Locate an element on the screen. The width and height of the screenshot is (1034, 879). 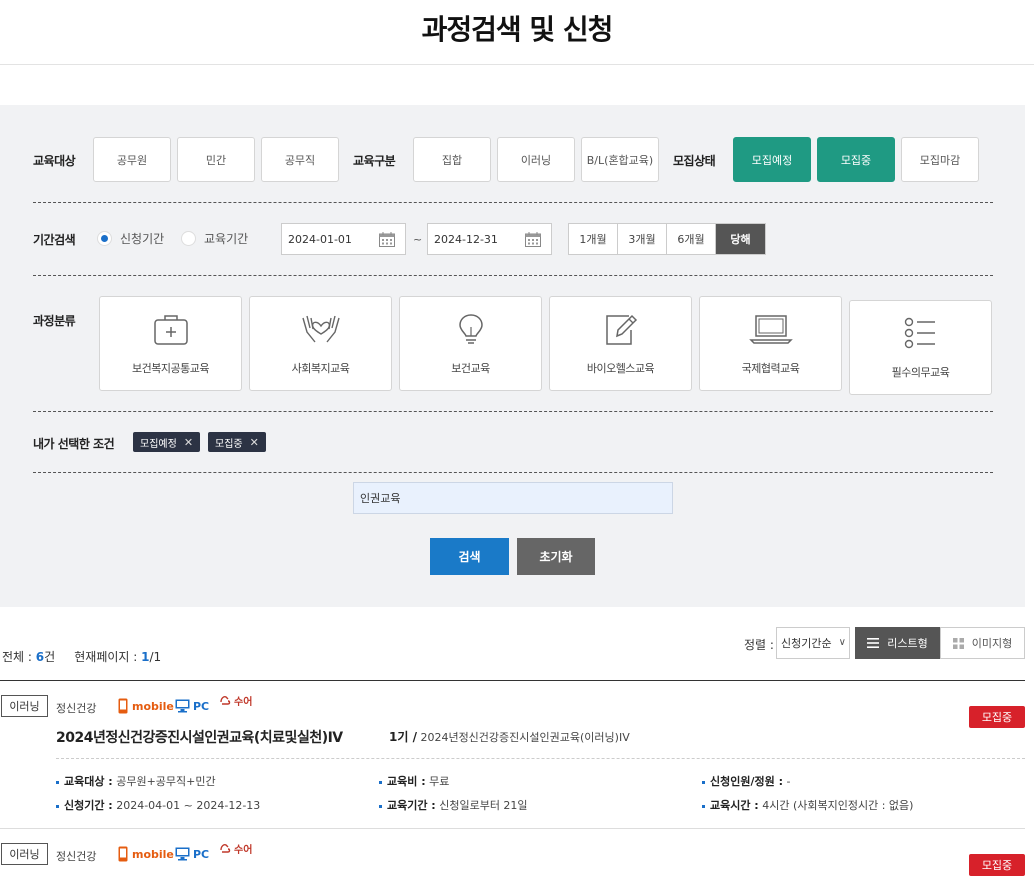
end-date-input: 2024-12-31 is located at coordinates (489, 239).